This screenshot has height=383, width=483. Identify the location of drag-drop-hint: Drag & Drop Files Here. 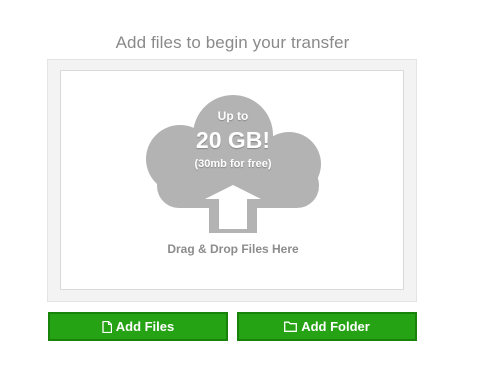
(233, 249).